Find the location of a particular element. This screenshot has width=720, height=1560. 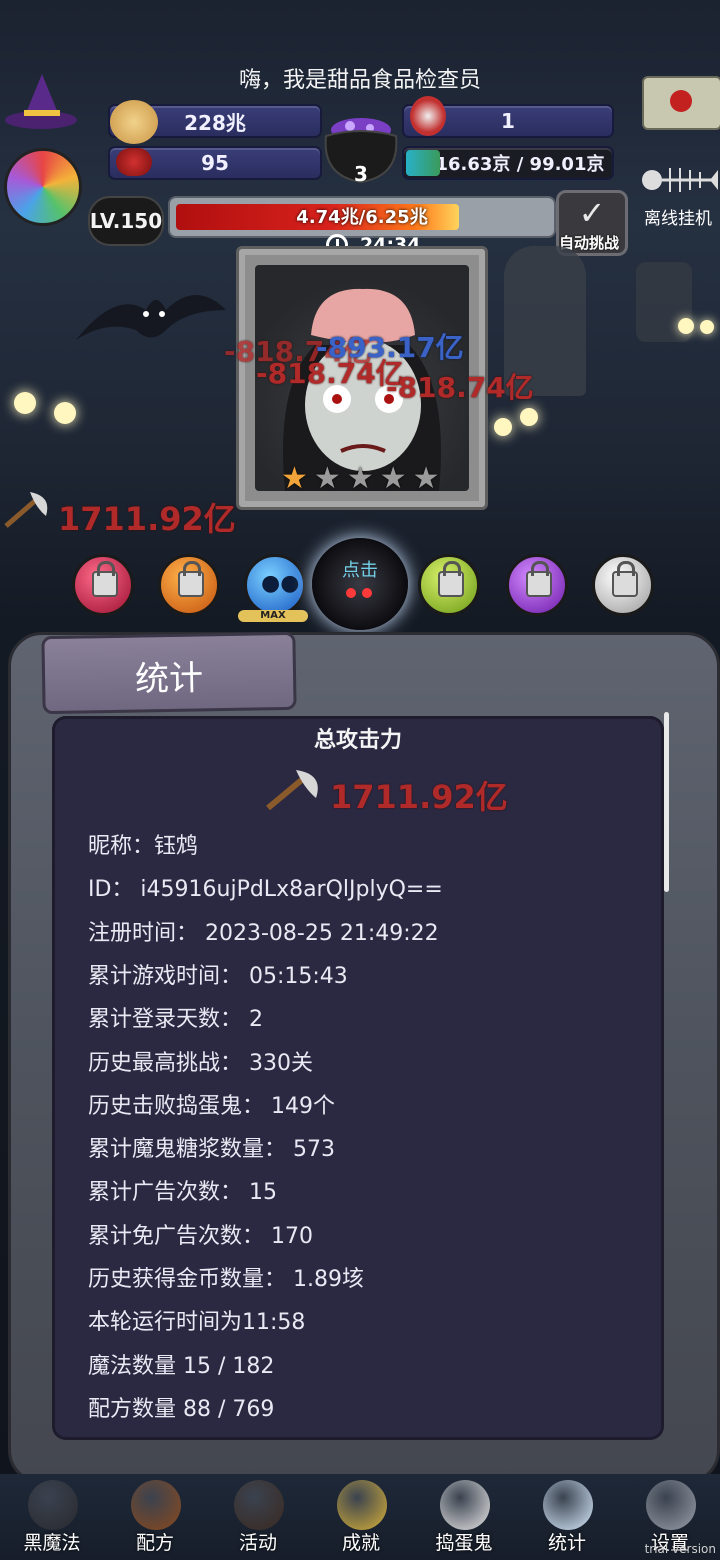

stats-tab-header: 统计 is located at coordinates (169, 673).